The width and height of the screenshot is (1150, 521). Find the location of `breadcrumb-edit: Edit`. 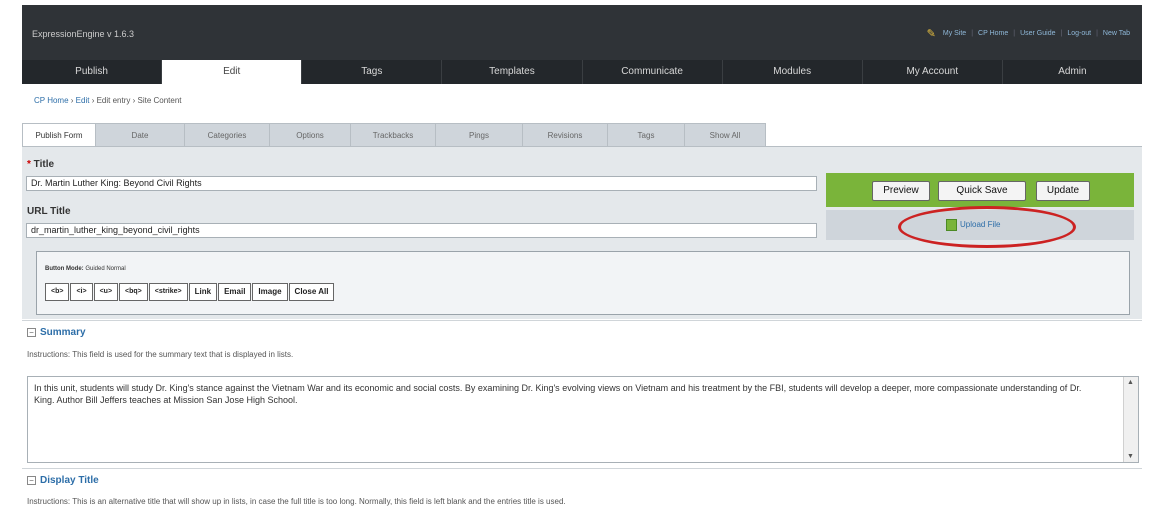

breadcrumb-edit: Edit is located at coordinates (83, 100).